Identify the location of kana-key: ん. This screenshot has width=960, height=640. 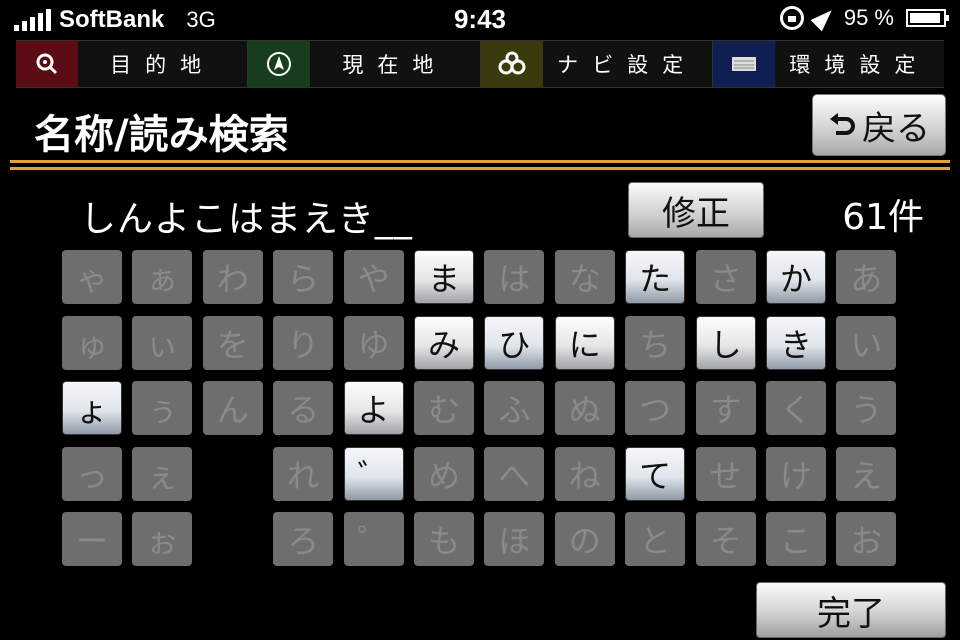
(232, 408).